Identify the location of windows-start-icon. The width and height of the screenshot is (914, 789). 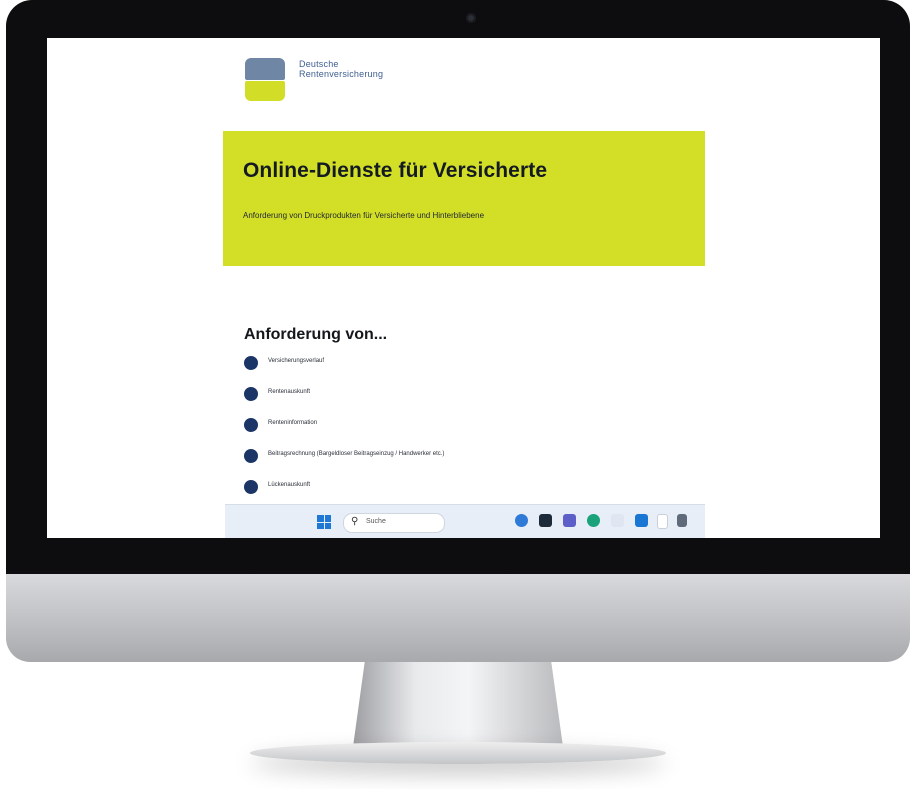
(324, 522).